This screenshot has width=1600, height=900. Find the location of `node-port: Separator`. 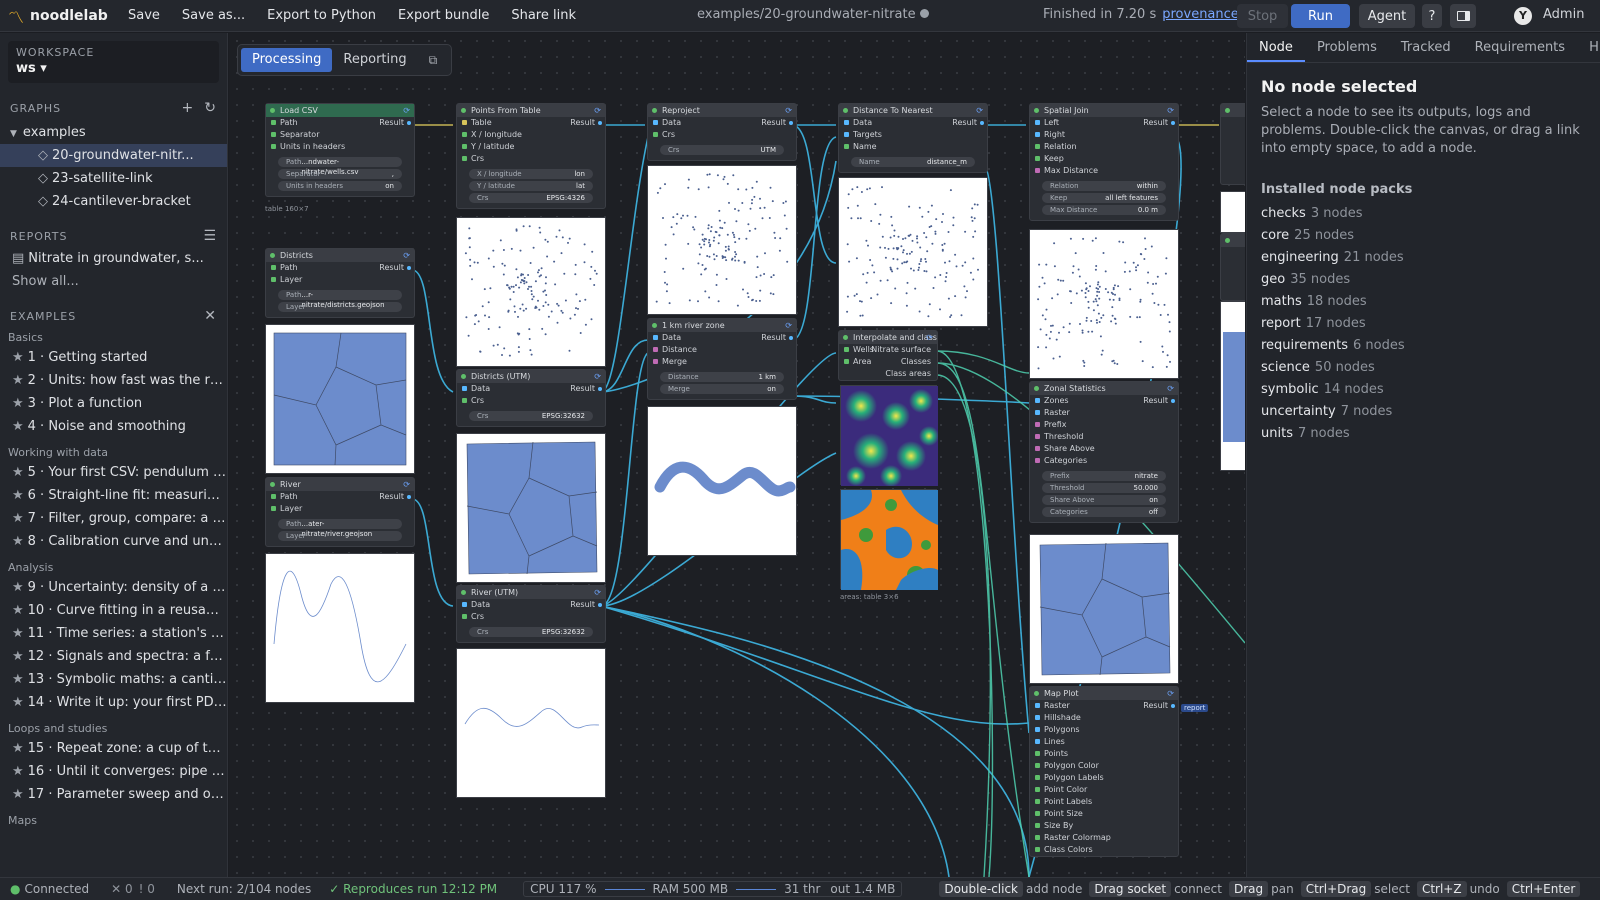

node-port: Separator is located at coordinates (340, 135).